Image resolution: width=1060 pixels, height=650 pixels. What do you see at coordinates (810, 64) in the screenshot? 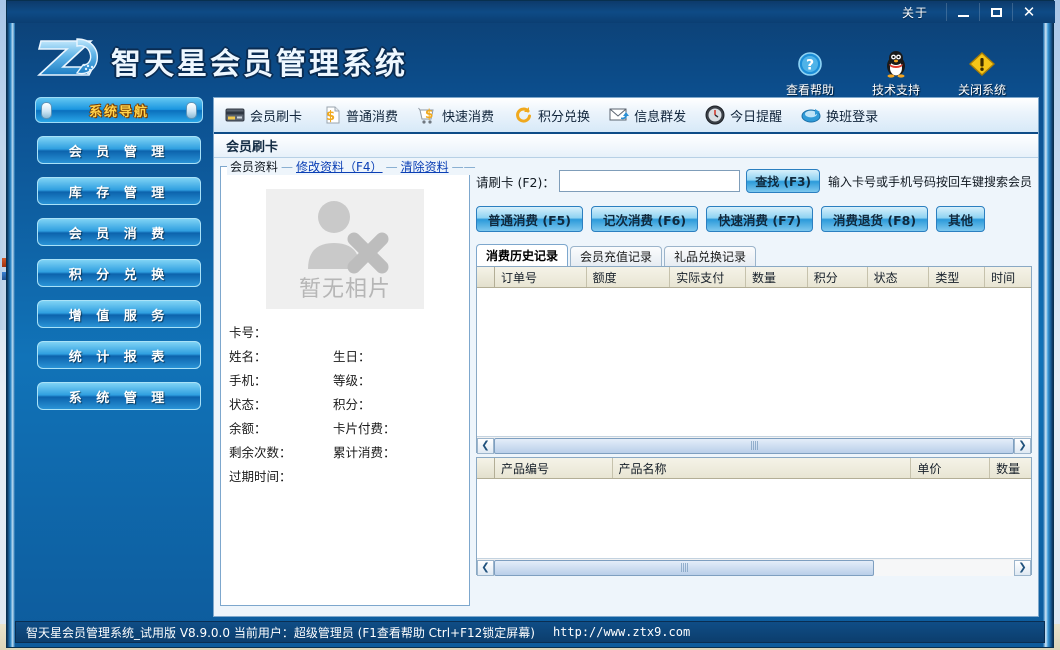
I see `help-question-icon: ?` at bounding box center [810, 64].